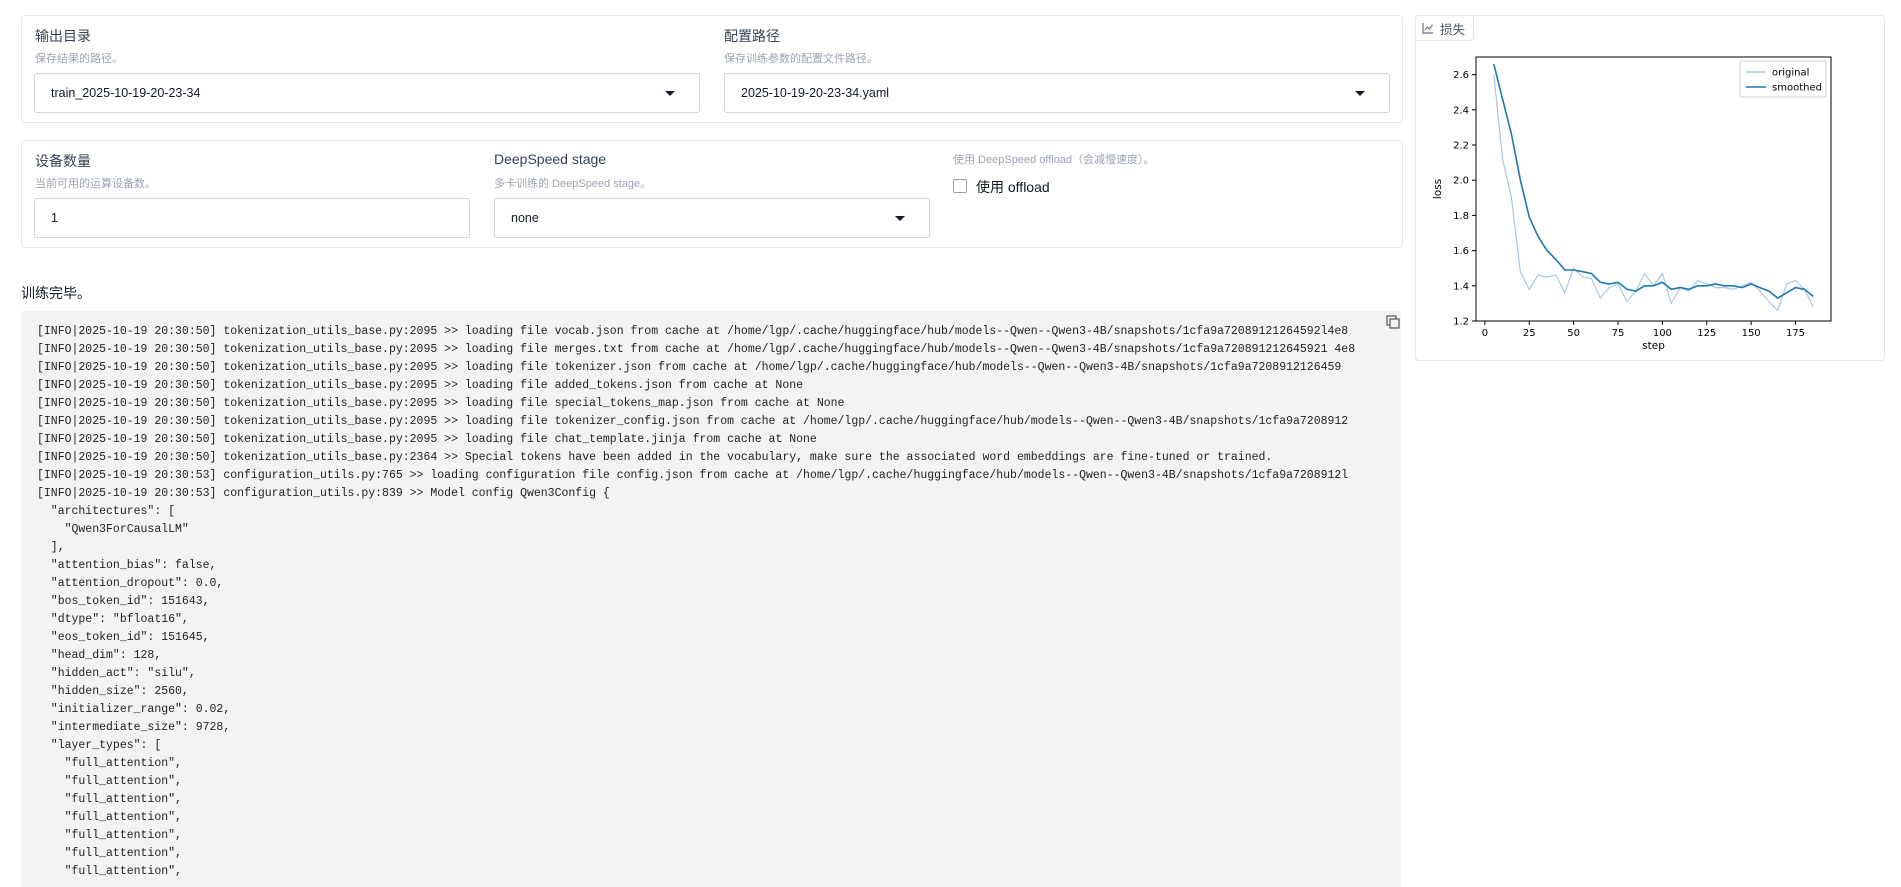 The image size is (1901, 887). I want to click on config-path-info: 保存训练参数的配置文件路径。, so click(801, 59).